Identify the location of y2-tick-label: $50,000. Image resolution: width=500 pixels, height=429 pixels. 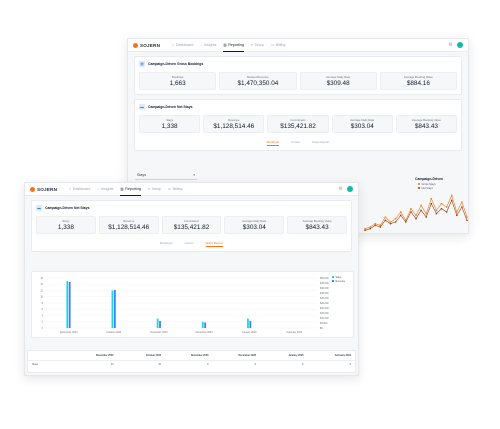
(324, 278).